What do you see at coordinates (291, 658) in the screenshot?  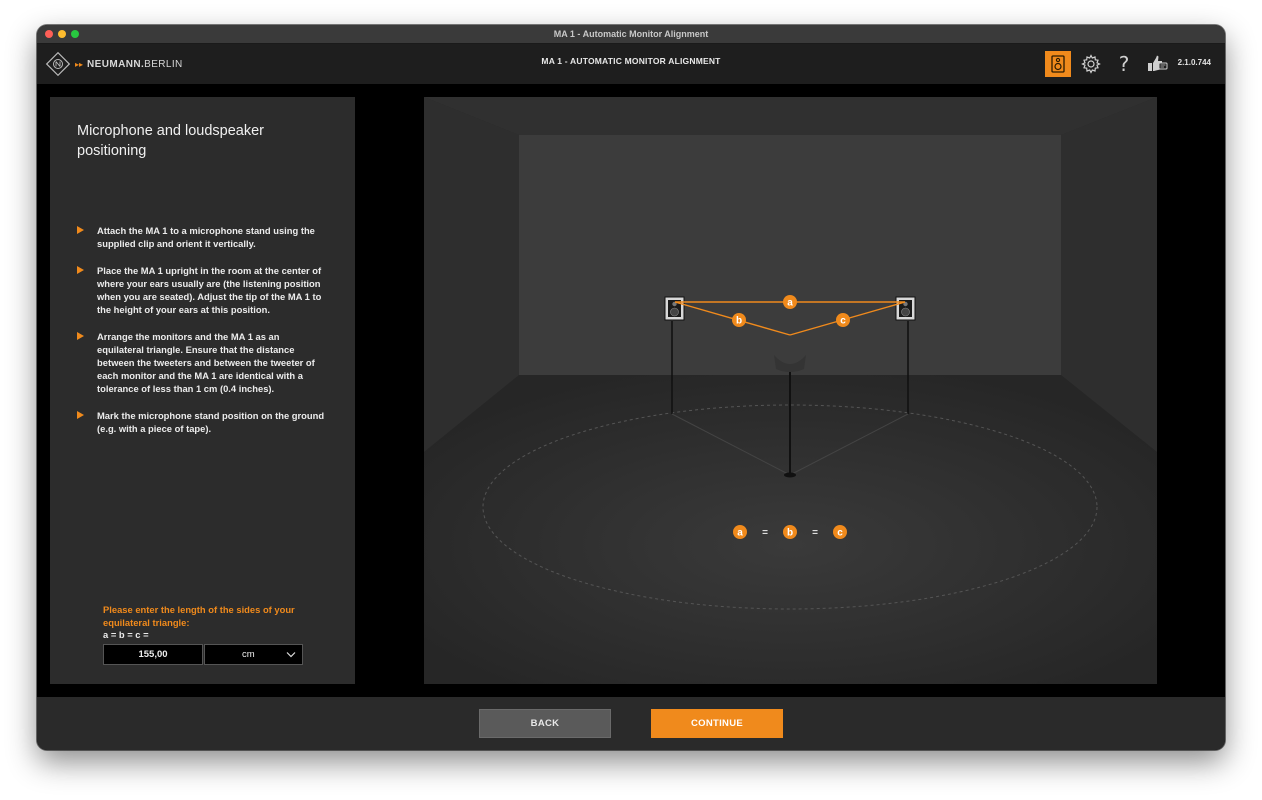 I see `chevron-down-icon` at bounding box center [291, 658].